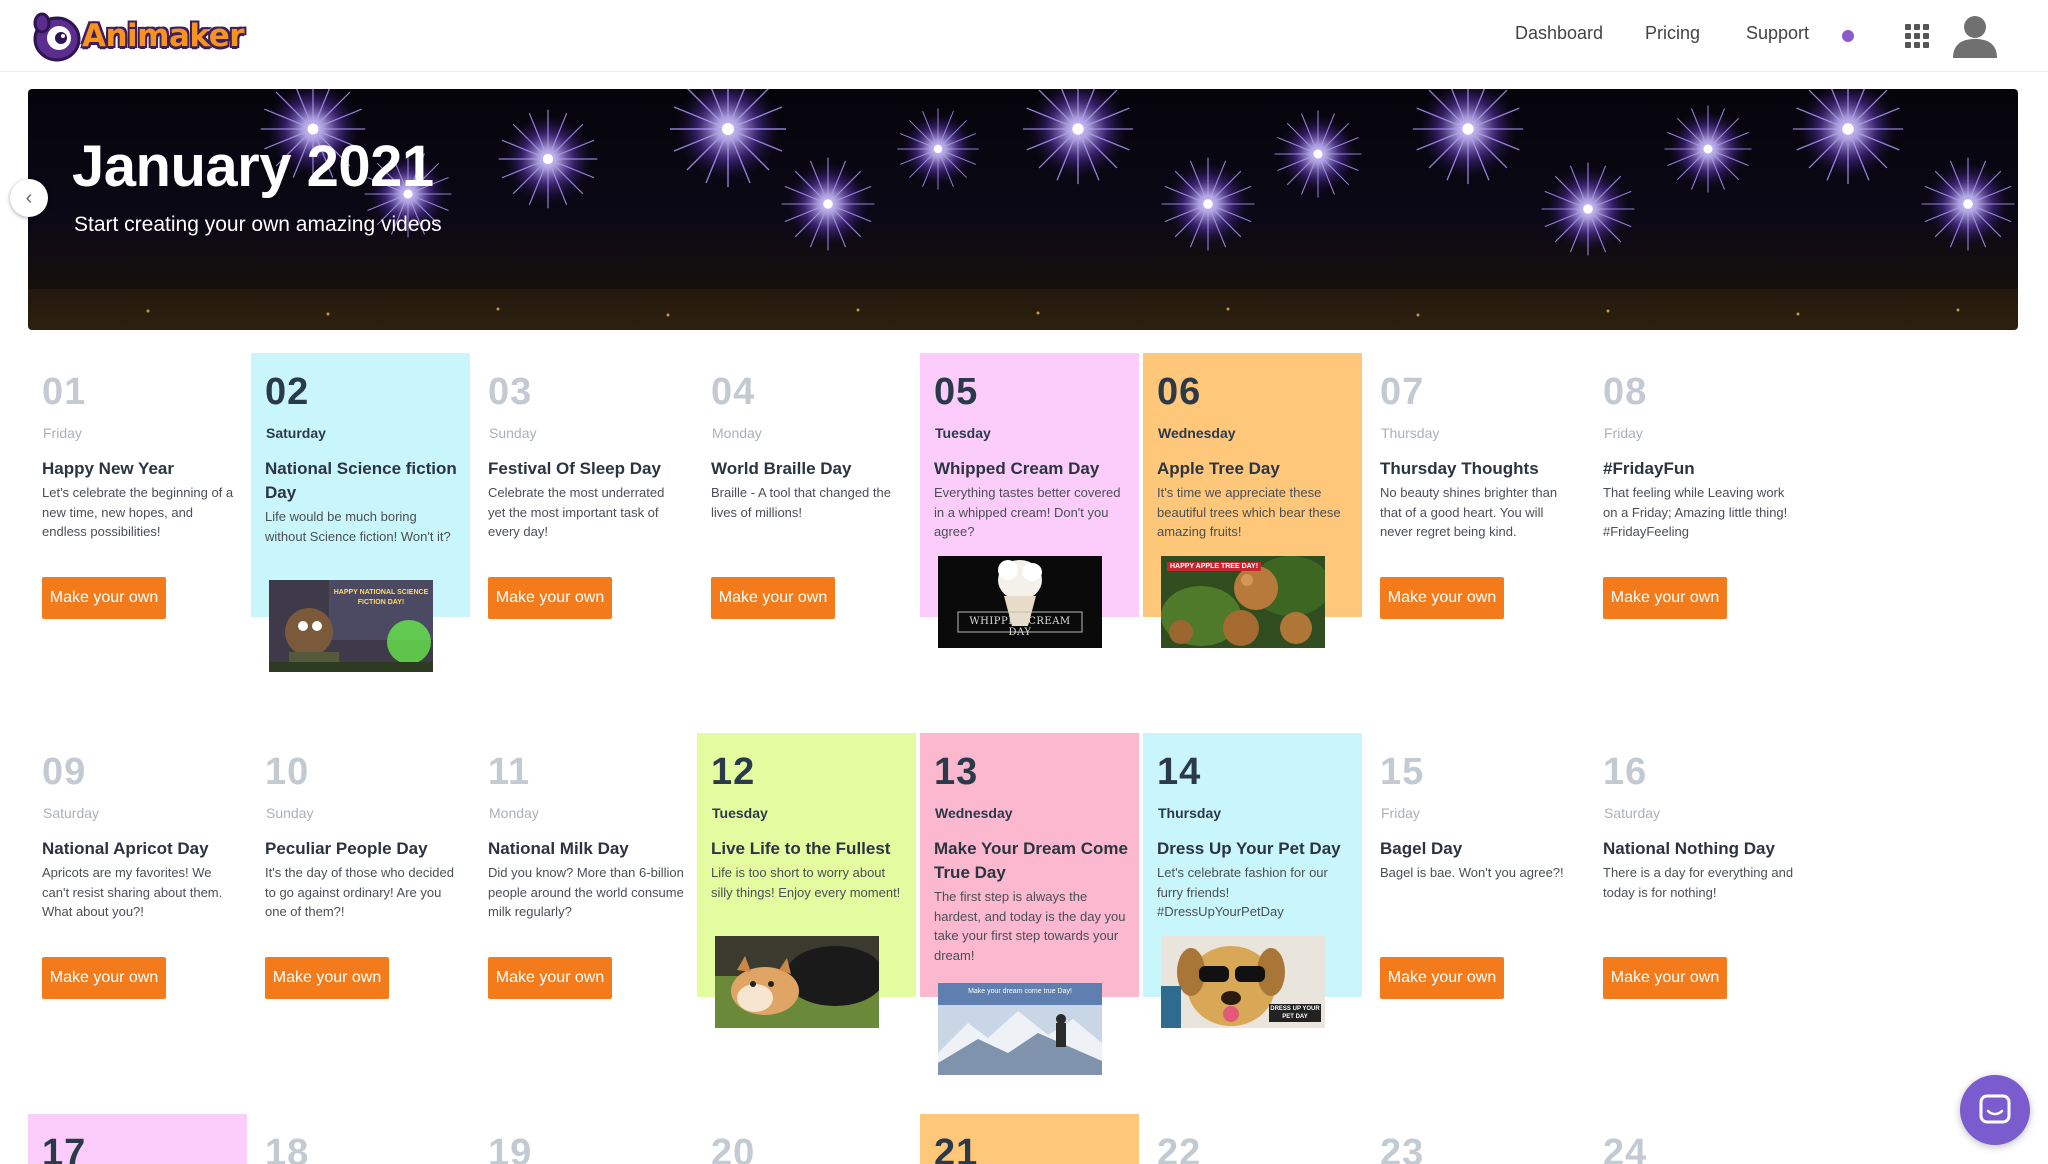  What do you see at coordinates (583, 1139) in the screenshot?
I see `calendar-day-19: 19` at bounding box center [583, 1139].